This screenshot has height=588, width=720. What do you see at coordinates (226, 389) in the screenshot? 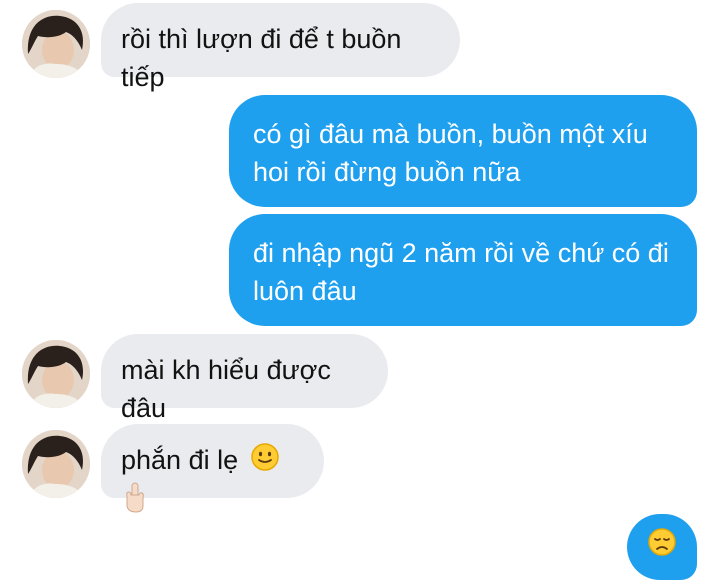
I see `message-text: mài kh hiểu được đâu` at bounding box center [226, 389].